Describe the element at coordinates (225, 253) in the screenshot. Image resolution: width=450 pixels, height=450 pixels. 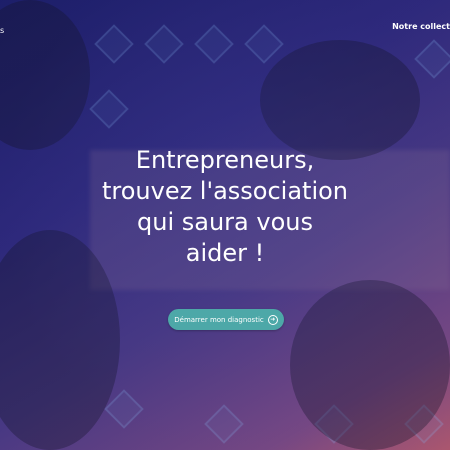
I see `headline-line: aider !` at that location.